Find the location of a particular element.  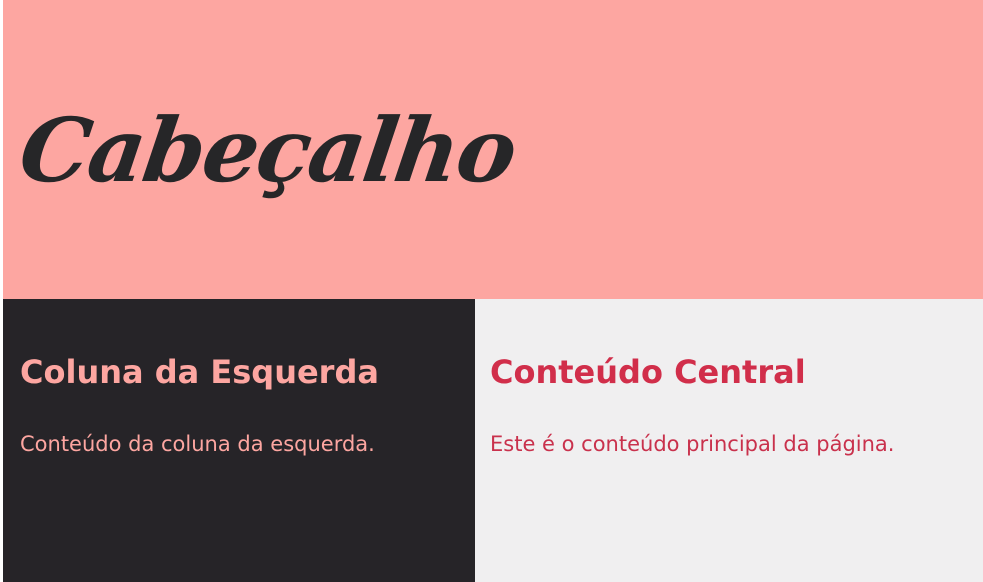

header-title: Cabeçalho is located at coordinates (267, 149).